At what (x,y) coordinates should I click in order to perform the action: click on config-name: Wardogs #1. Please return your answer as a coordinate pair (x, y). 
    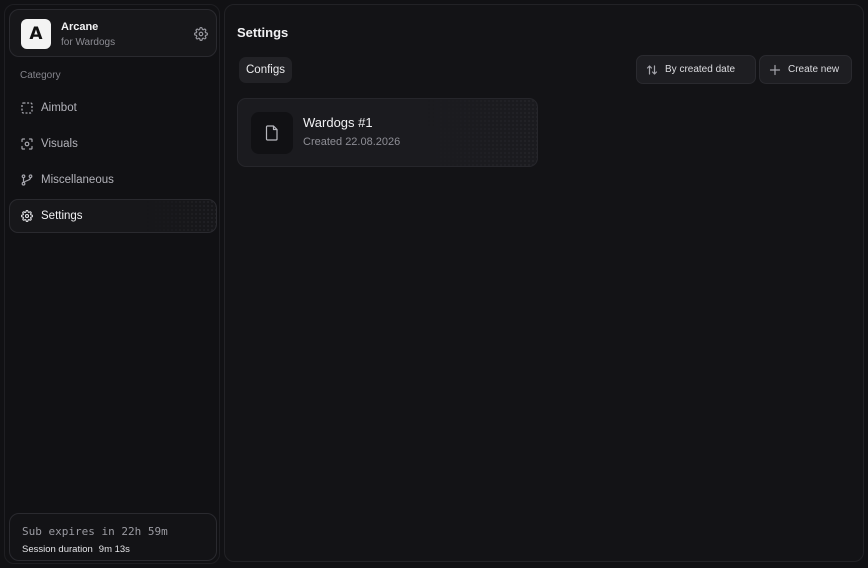
    Looking at the image, I should click on (338, 122).